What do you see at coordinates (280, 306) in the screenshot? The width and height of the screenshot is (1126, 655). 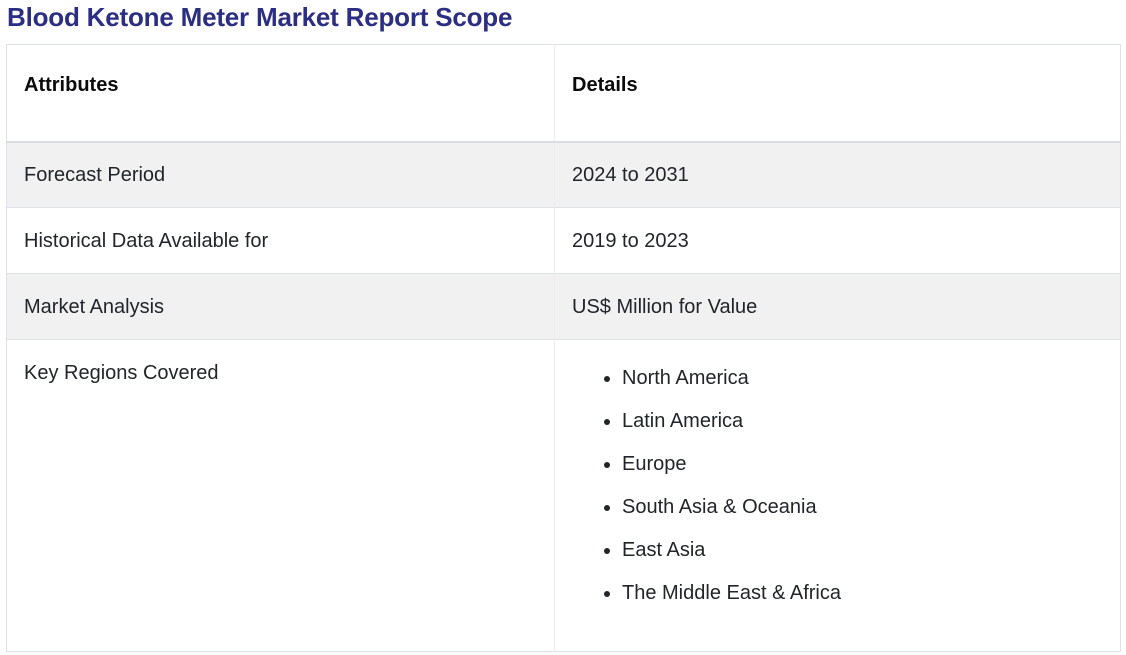 I see `attribute-cell: Market Analysis` at bounding box center [280, 306].